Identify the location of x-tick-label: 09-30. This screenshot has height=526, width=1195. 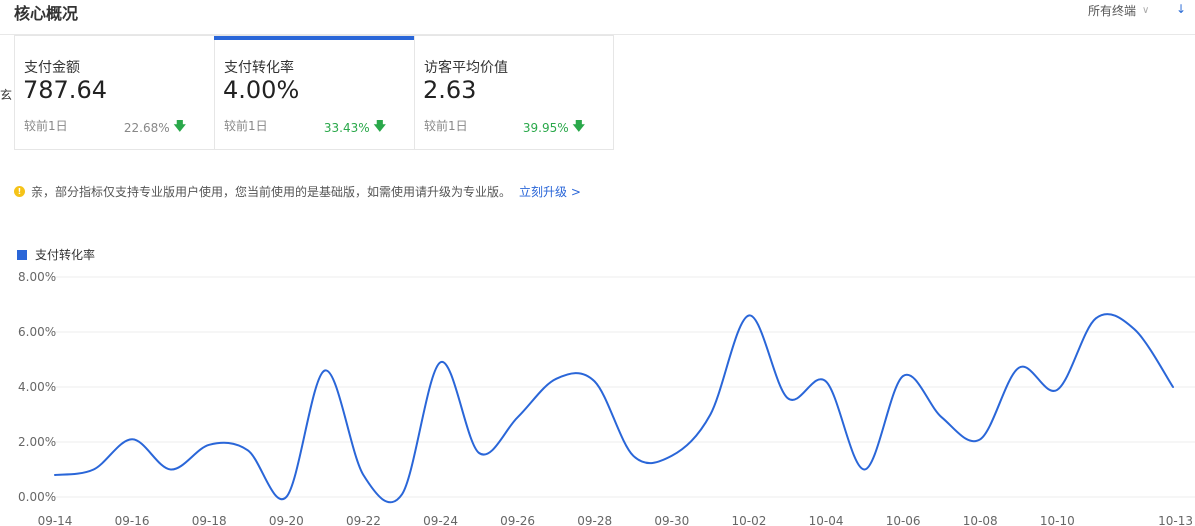
(671, 520).